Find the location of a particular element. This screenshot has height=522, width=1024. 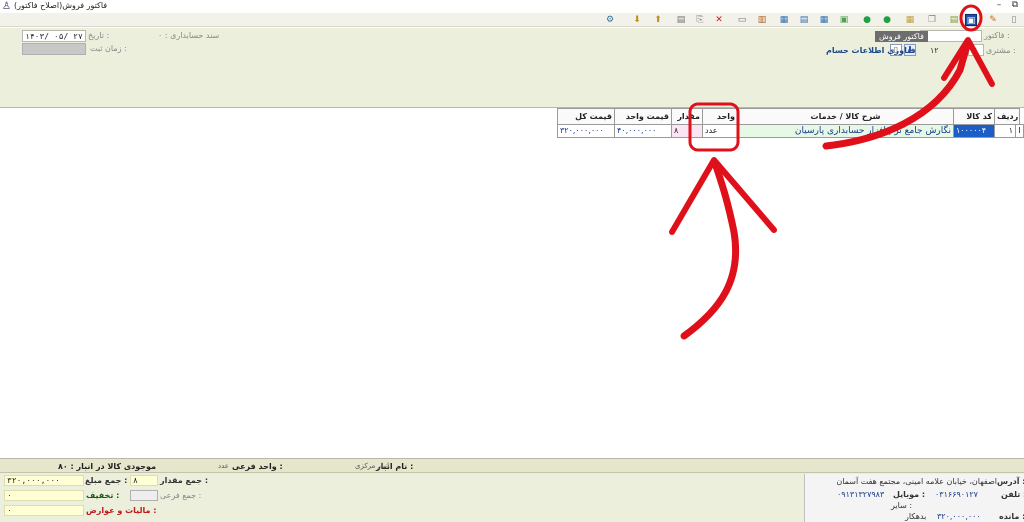

list-icon: ▤ is located at coordinates (804, 20).